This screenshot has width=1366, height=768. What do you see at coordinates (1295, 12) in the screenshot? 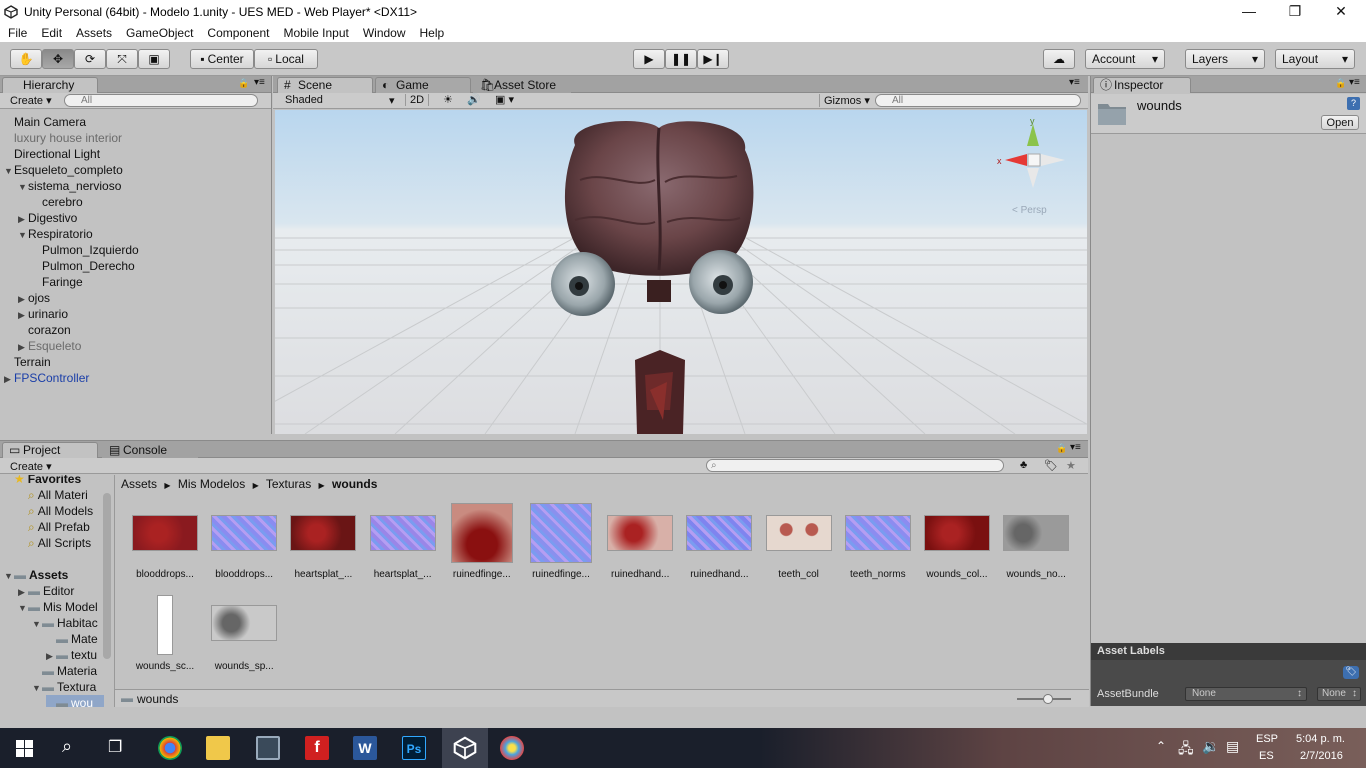
I see `restore-button: ❐` at bounding box center [1295, 12].